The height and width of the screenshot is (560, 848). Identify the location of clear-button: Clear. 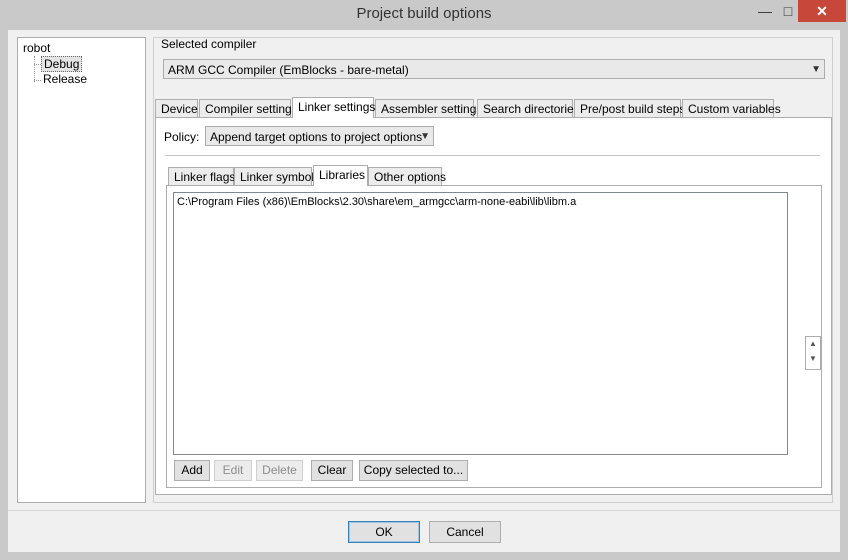
(332, 470).